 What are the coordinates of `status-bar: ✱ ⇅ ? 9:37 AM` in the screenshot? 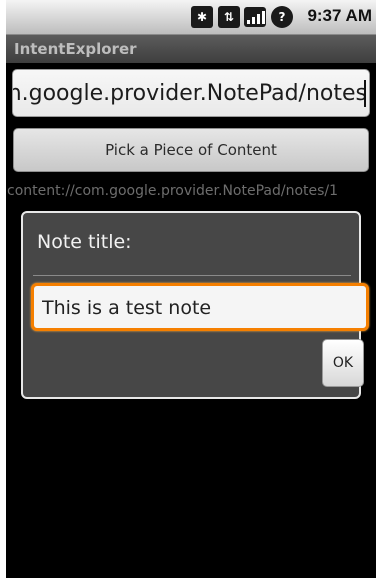 It's located at (191, 17).